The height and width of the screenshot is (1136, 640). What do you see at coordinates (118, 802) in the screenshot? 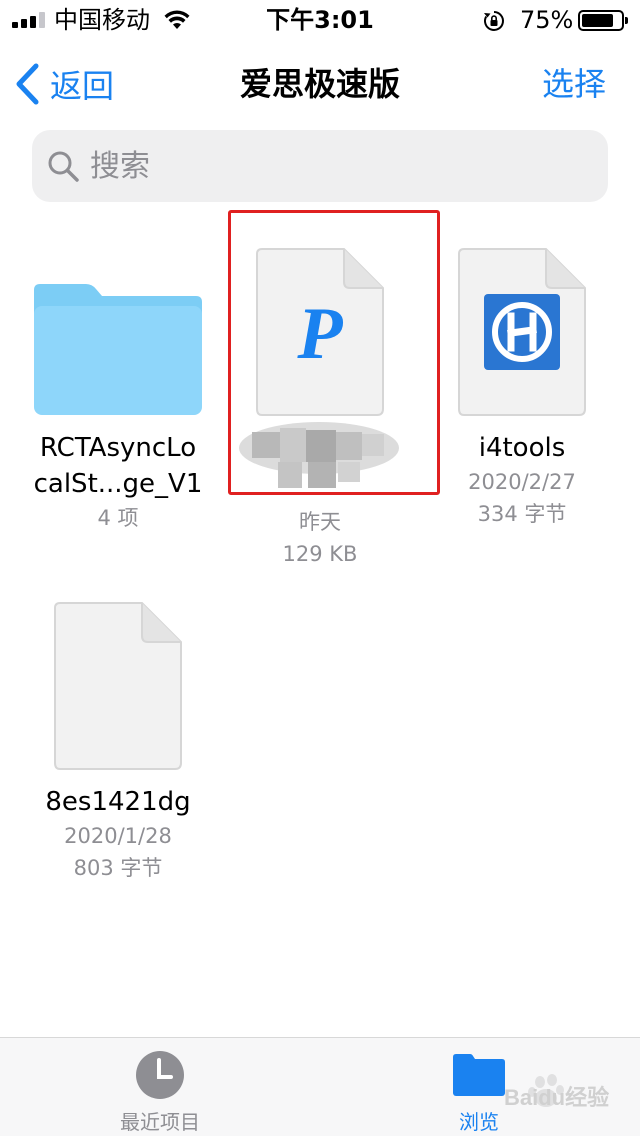
I see `item-name: 8es1421dg` at bounding box center [118, 802].